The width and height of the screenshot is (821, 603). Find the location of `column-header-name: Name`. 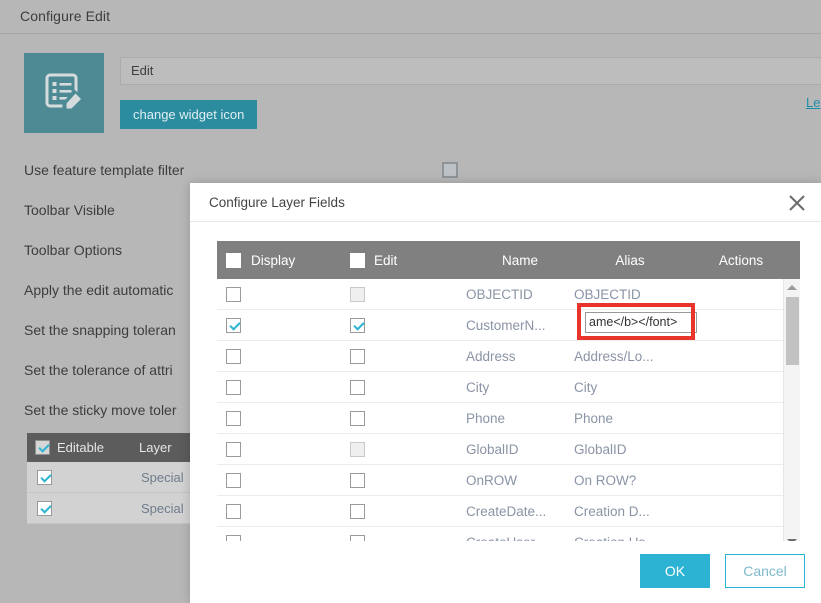

column-header-name: Name is located at coordinates (519, 260).